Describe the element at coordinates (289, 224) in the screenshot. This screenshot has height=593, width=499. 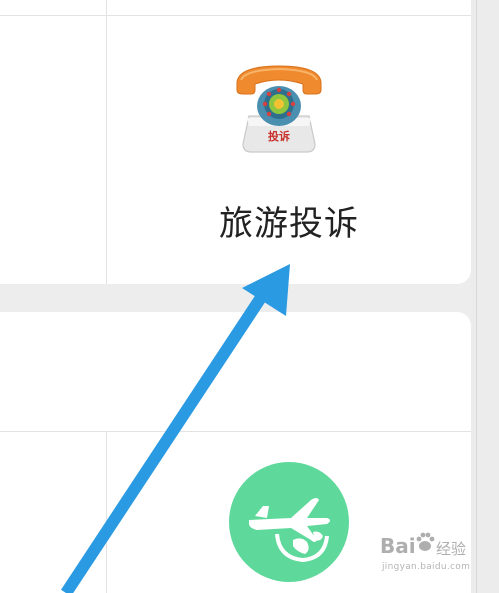
I see `tile-label-travel-complaint: 旅游投诉` at that location.